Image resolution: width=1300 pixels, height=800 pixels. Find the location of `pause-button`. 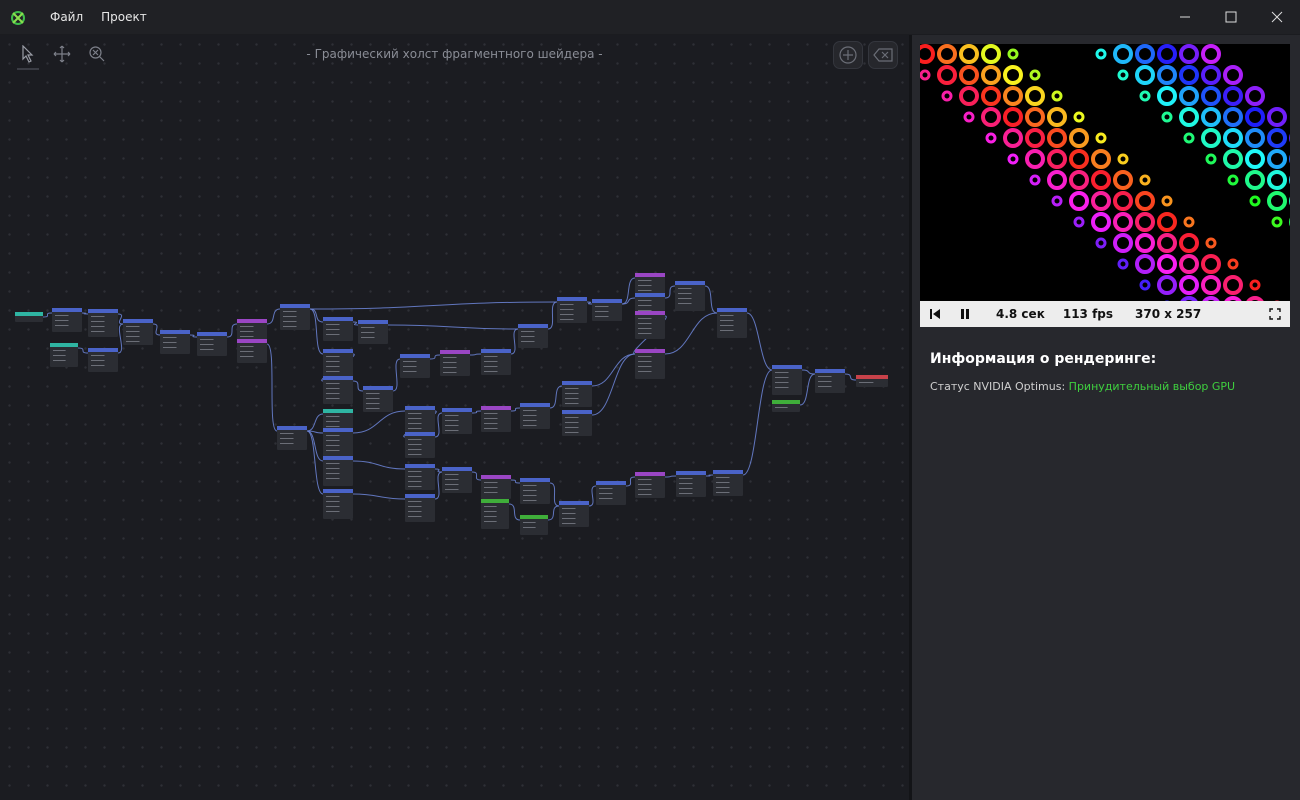

pause-button is located at coordinates (965, 314).